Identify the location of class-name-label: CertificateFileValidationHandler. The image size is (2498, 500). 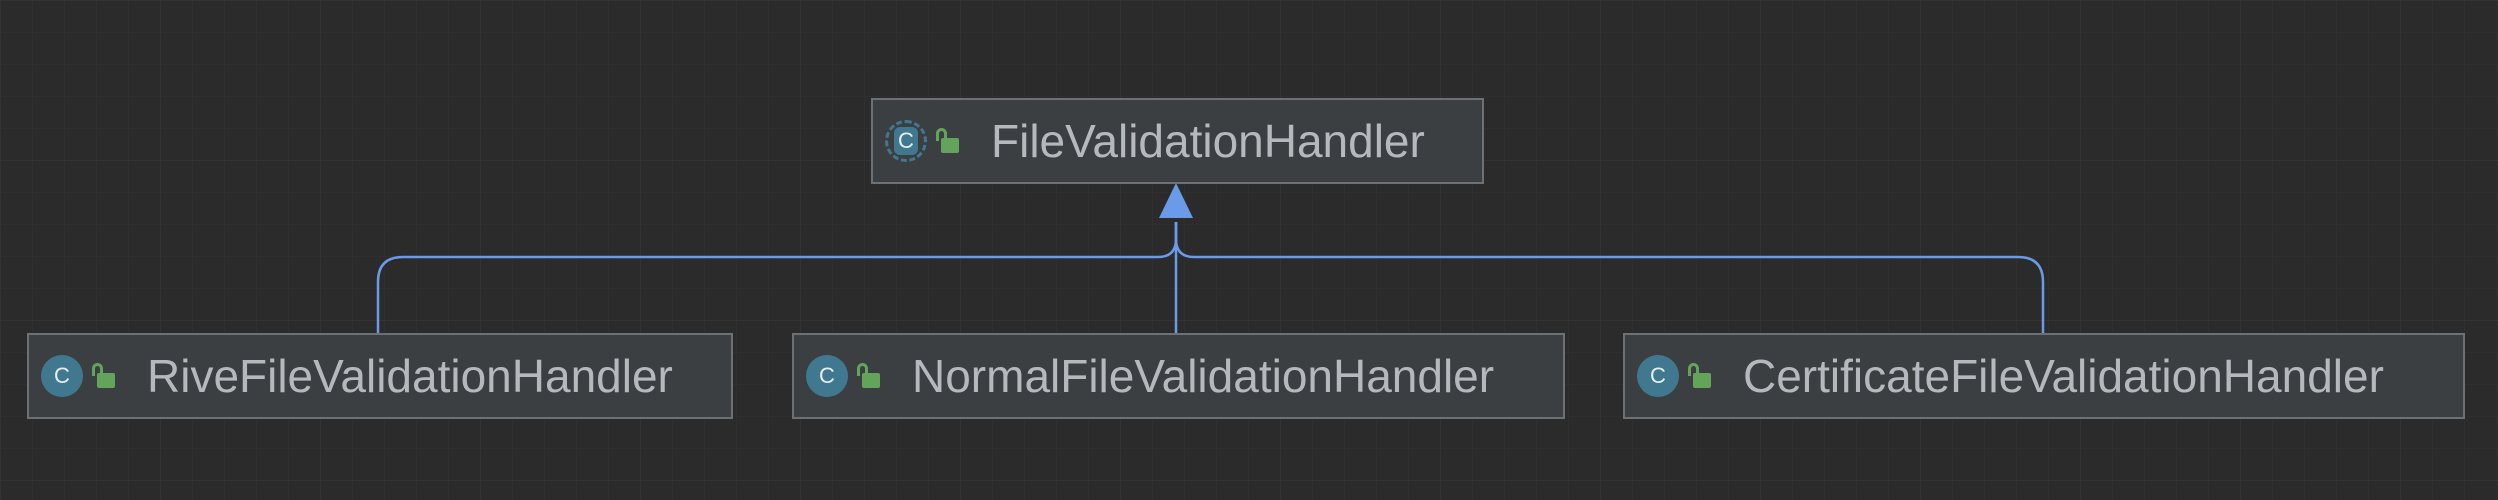
(2063, 376).